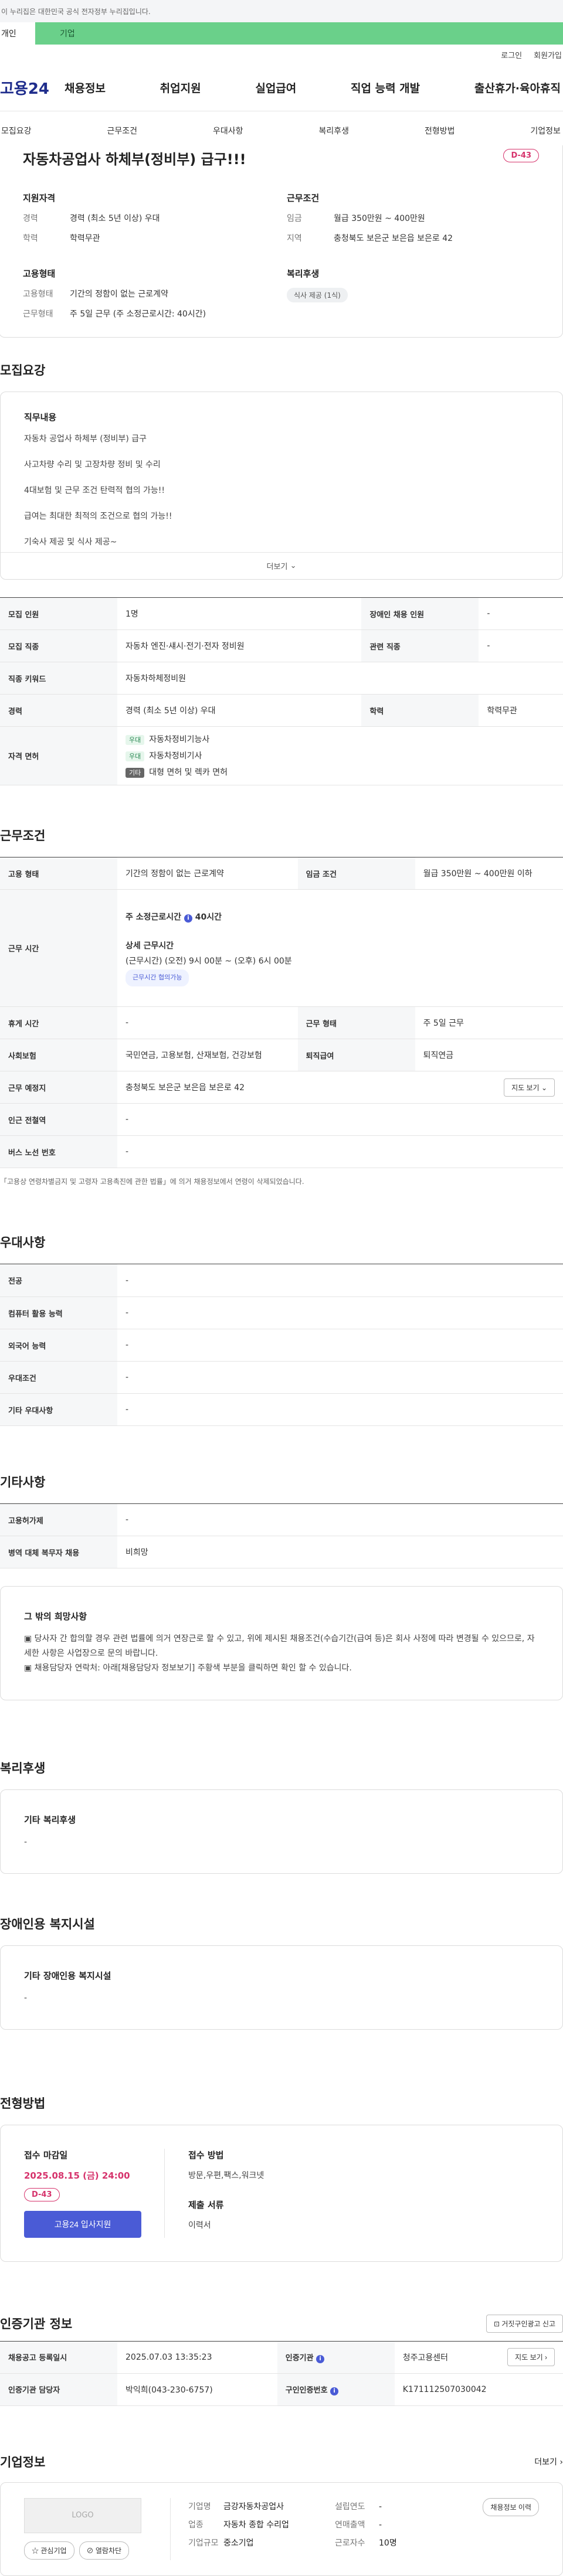 The width and height of the screenshot is (563, 2576). What do you see at coordinates (58, 1280) in the screenshot?
I see `pref-major-key: 전공` at bounding box center [58, 1280].